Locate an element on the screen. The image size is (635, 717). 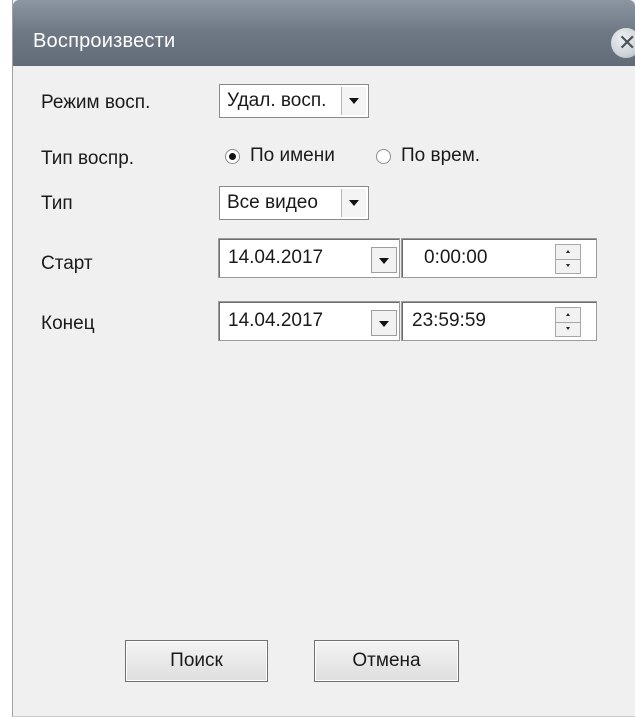
start-time-spinner is located at coordinates (568, 259).